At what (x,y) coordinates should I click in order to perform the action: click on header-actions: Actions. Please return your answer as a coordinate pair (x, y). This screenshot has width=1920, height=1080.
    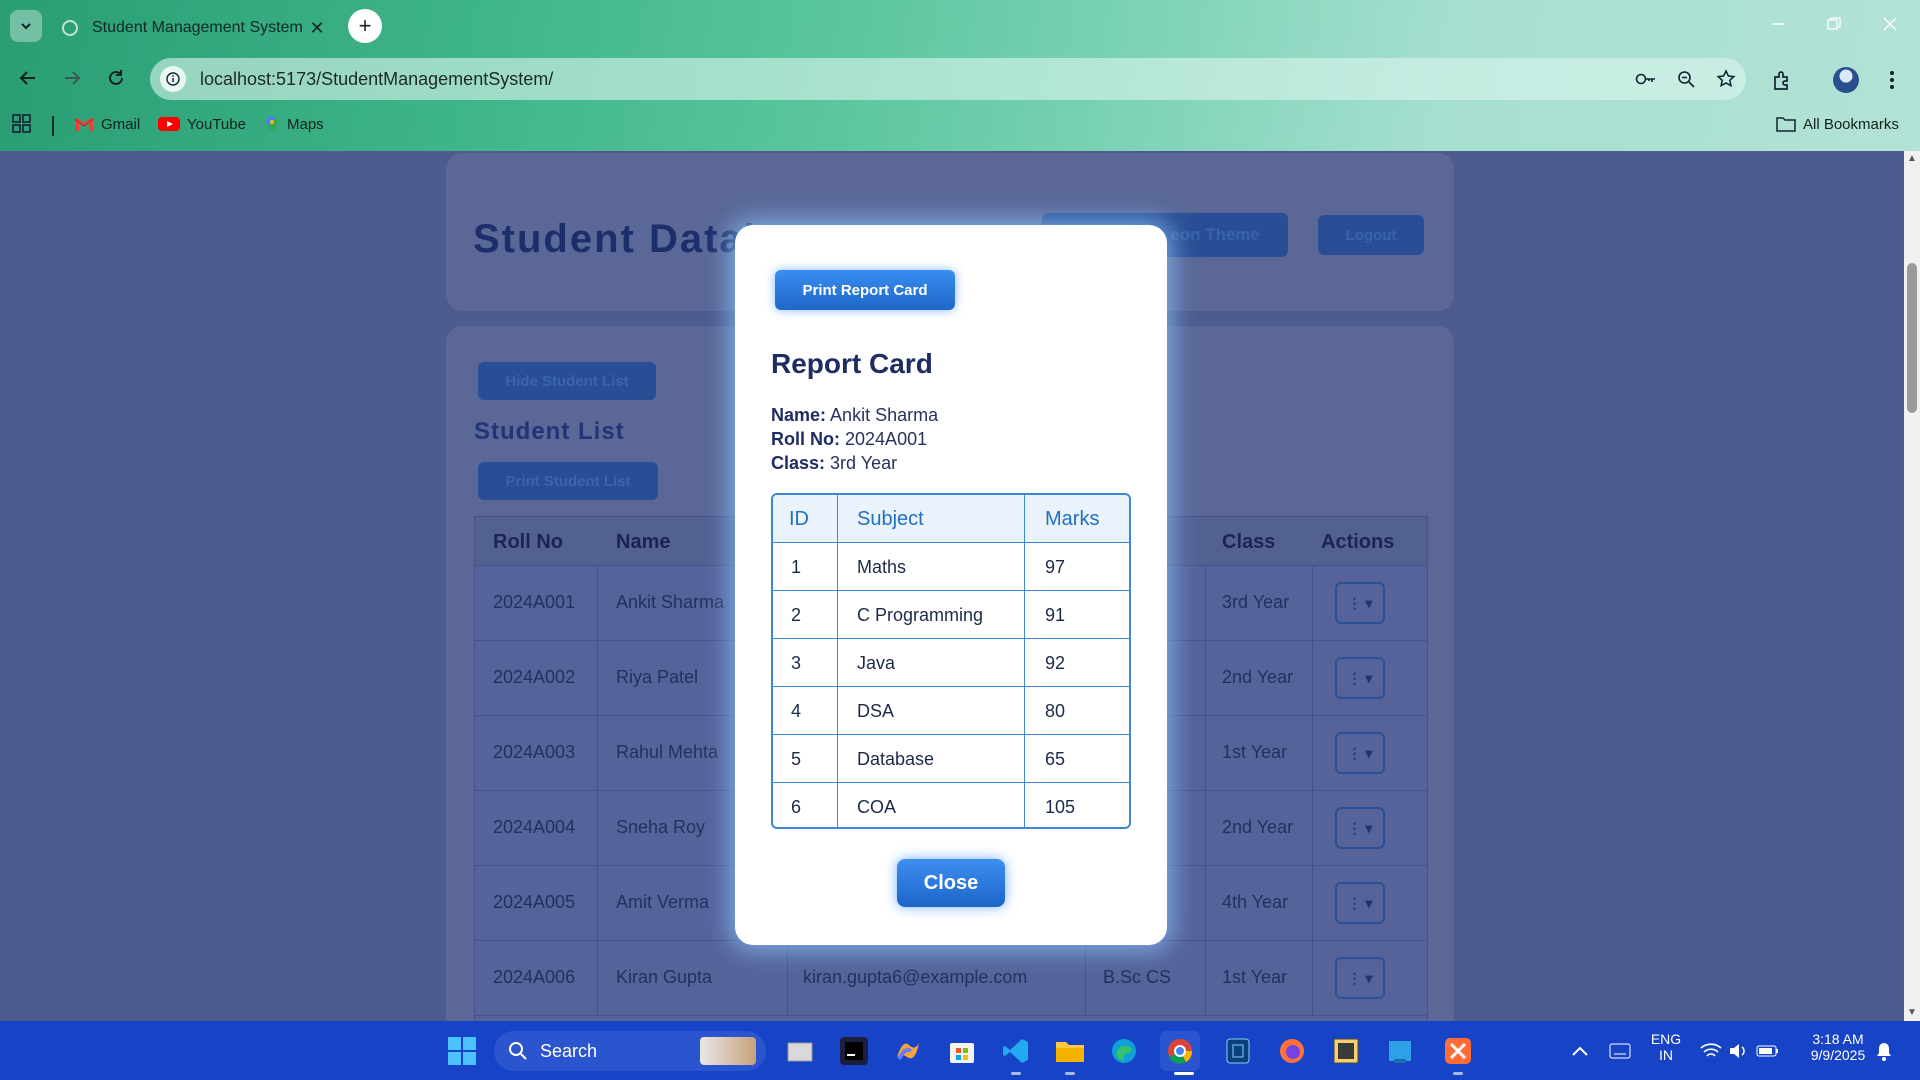
    Looking at the image, I should click on (1358, 542).